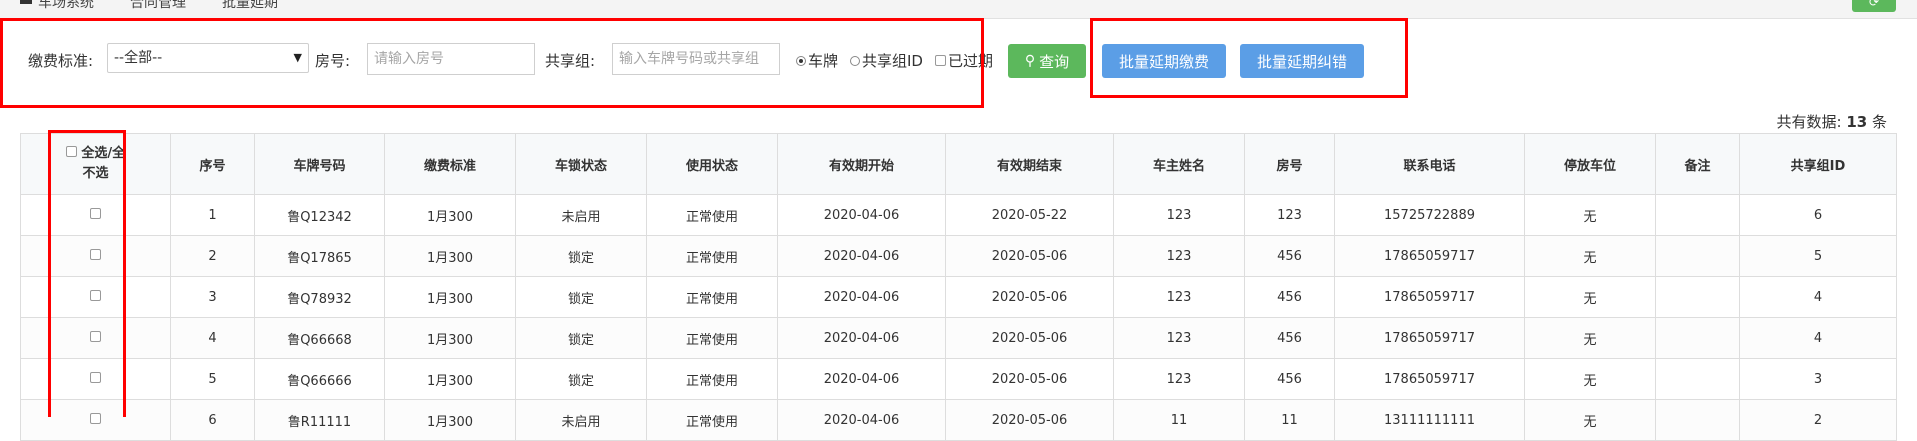 Image resolution: width=1917 pixels, height=441 pixels. Describe the element at coordinates (1874, 6) in the screenshot. I see `refresh-button: ⟳` at that location.